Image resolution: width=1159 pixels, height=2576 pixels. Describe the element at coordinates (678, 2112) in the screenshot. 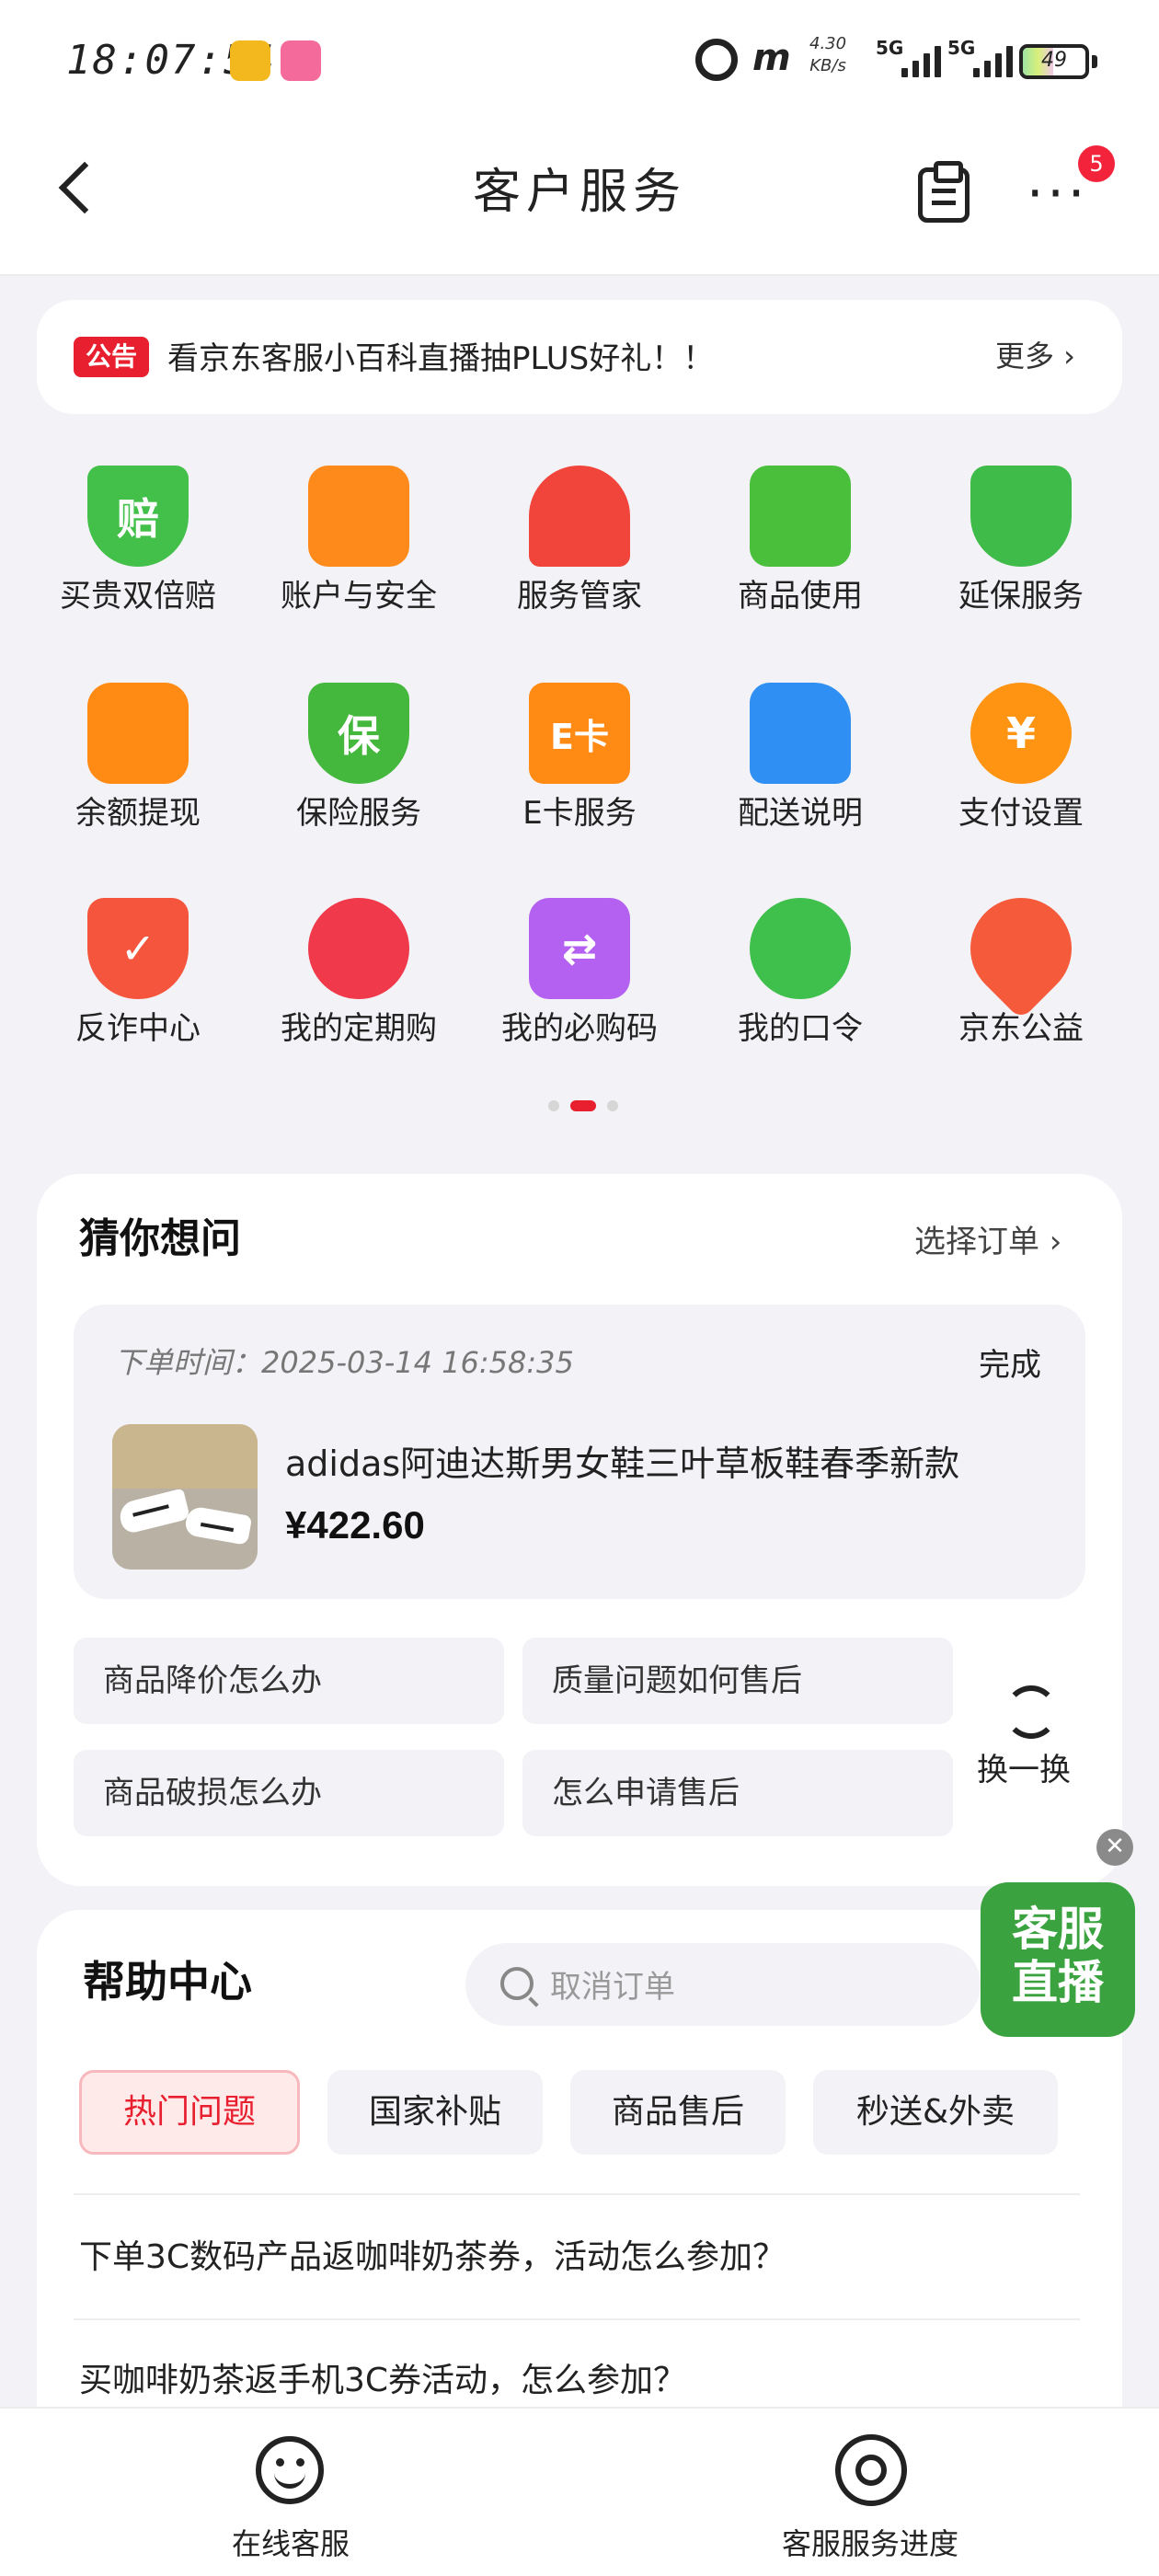

I see `tab-after-sales: 商品售后` at that location.